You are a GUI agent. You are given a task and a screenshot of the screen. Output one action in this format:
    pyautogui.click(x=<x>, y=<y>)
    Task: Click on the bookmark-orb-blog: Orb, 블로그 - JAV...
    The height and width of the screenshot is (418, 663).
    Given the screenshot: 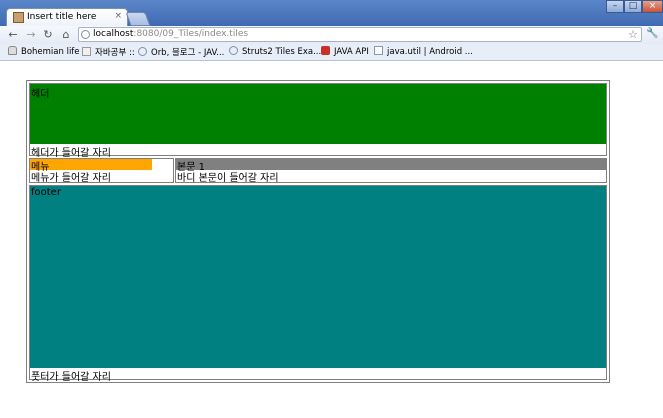 What is the action you would take?
    pyautogui.click(x=181, y=52)
    